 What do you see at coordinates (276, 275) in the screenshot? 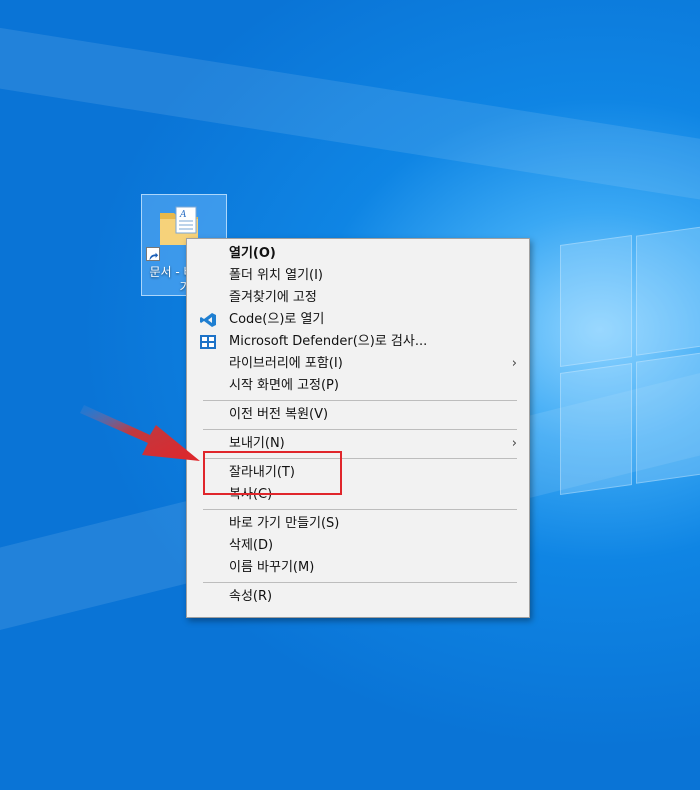
I see `menu-item-label: 폴더 위치 열기(I)` at bounding box center [276, 275].